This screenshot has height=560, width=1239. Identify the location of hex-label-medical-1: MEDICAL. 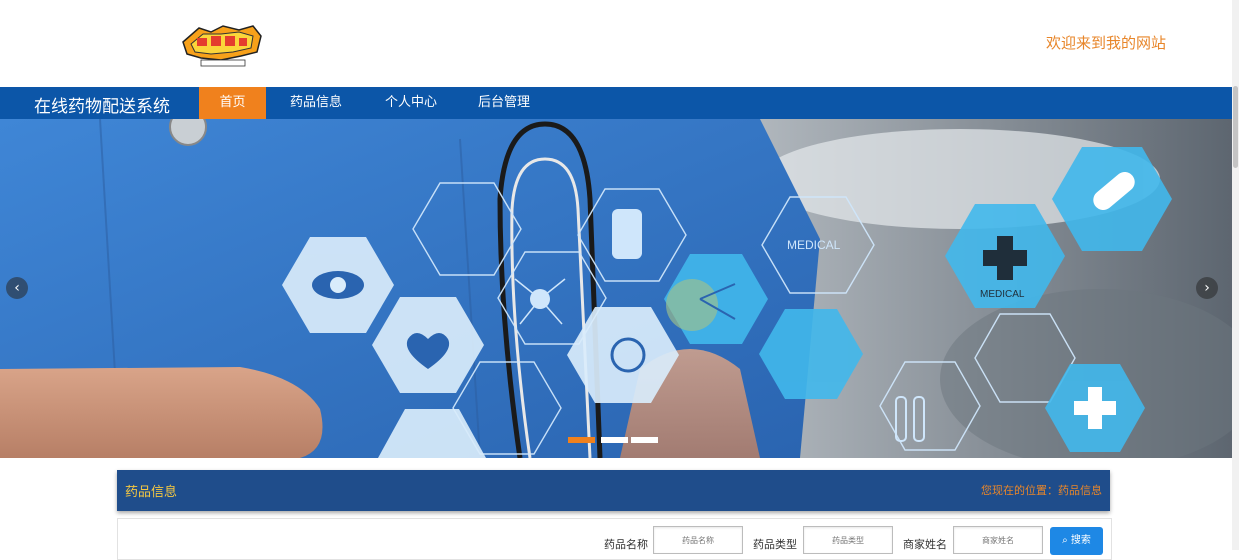
(814, 245).